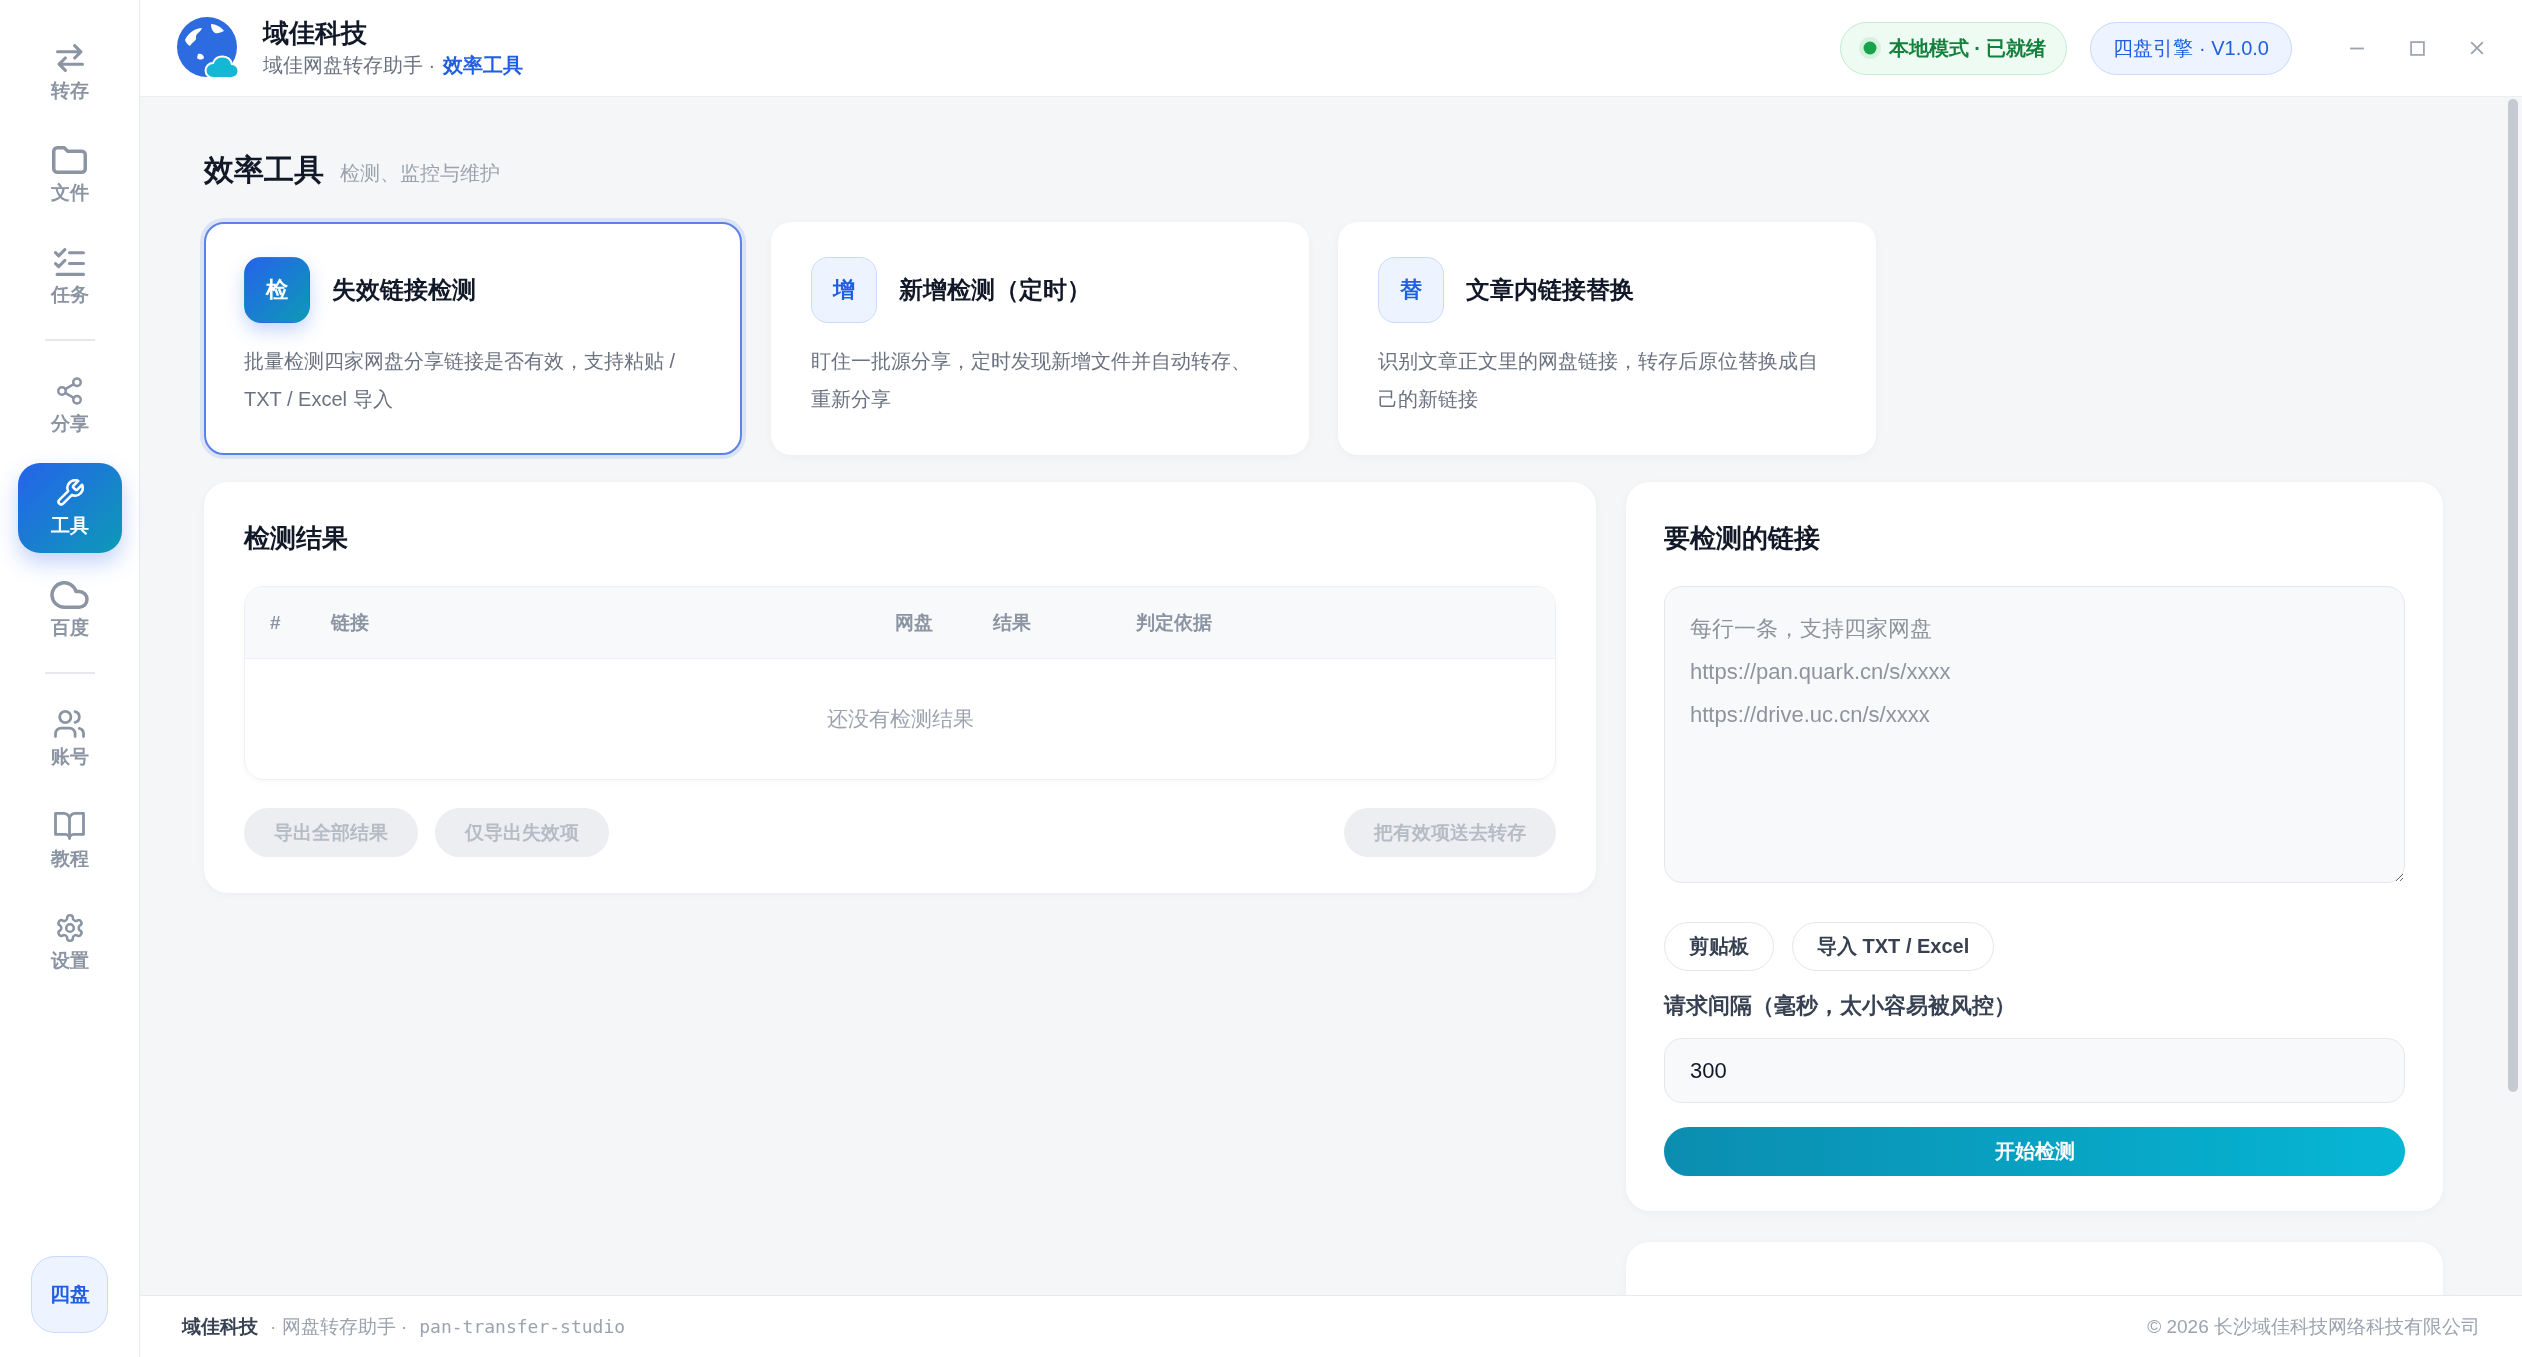  I want to click on sidebar-item: 分享, so click(69, 406).